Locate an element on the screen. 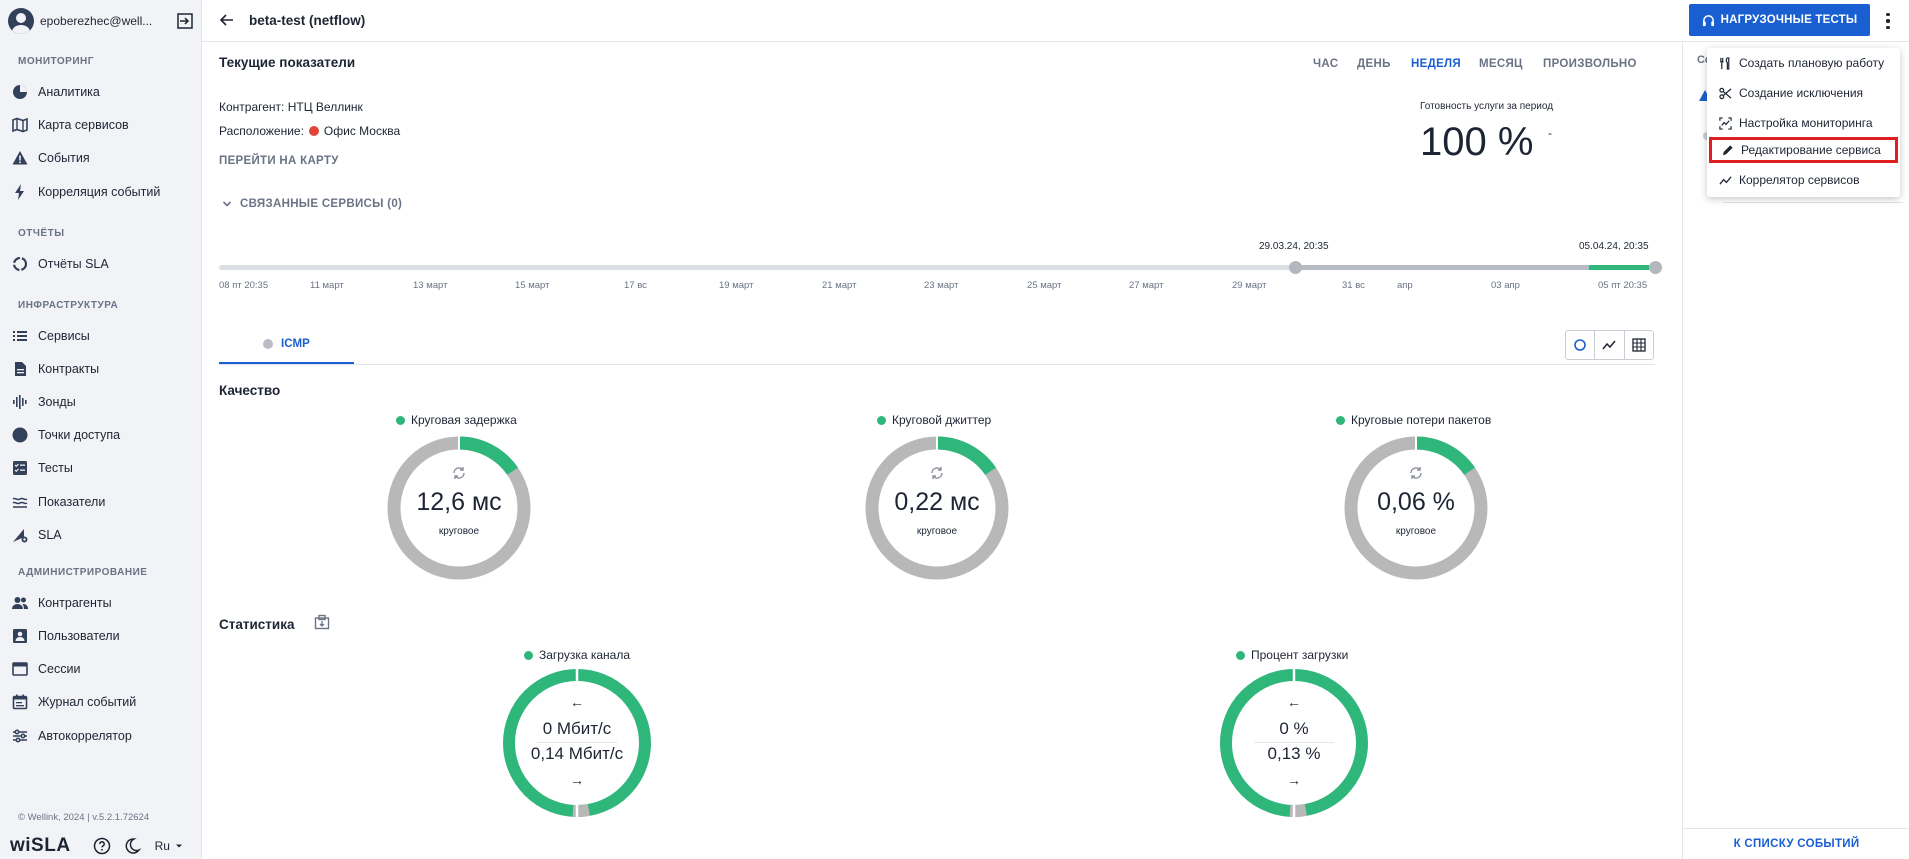 This screenshot has height=859, width=1909. gauge-packet-loss: 0,06 % круговое is located at coordinates (1416, 508).